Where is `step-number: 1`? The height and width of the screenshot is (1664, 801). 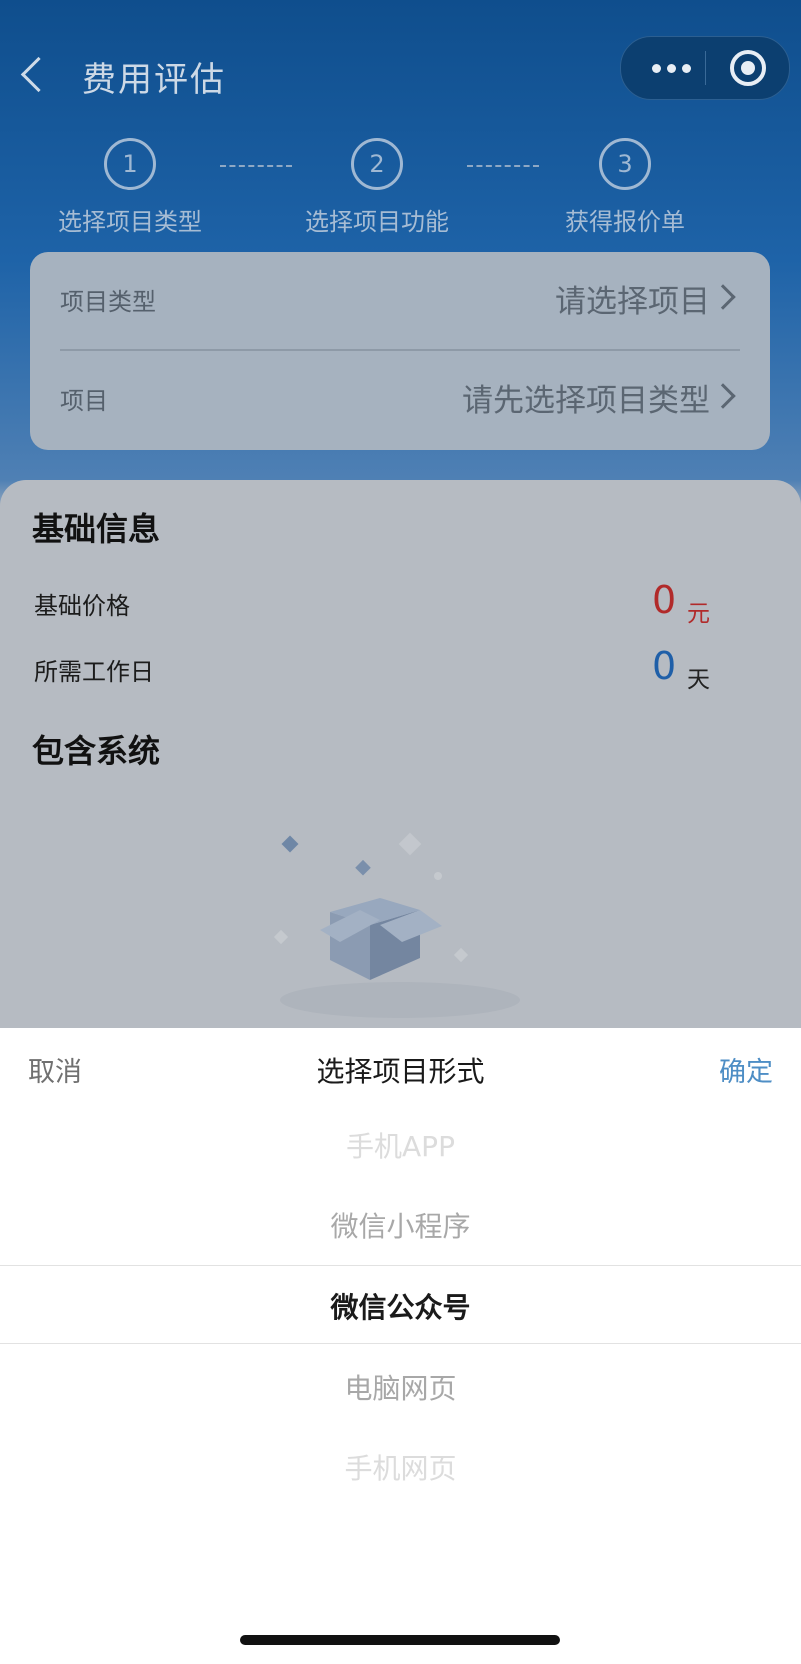
step-number: 1 is located at coordinates (130, 164).